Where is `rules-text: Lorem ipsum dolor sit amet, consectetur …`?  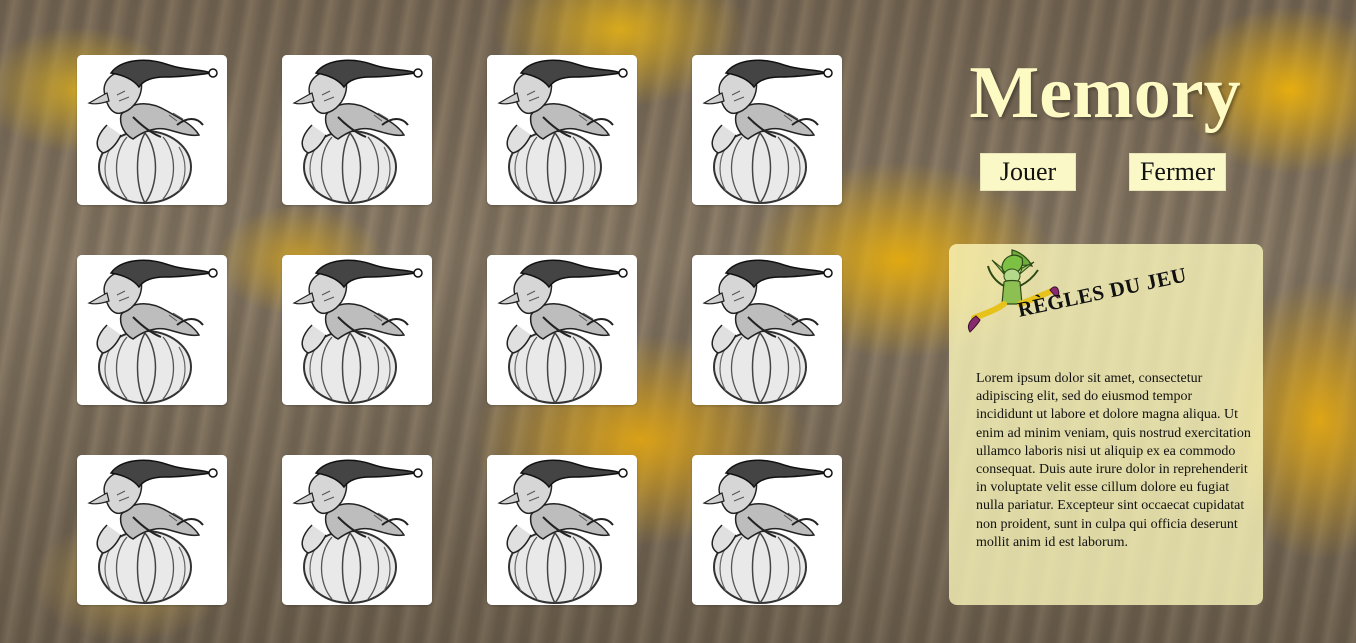
rules-text: Lorem ipsum dolor sit amet, consectetur … is located at coordinates (1113, 460).